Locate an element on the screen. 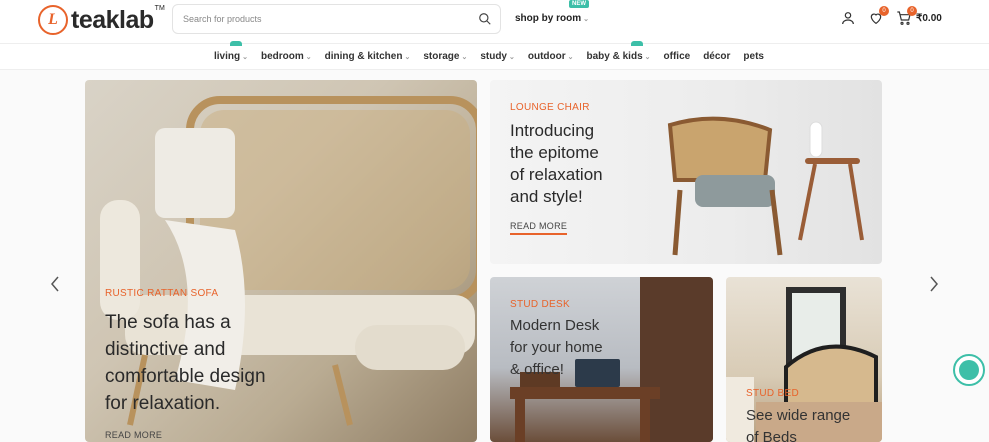 This screenshot has width=989, height=442. nav-item-label: dining & kitchen is located at coordinates (363, 56).